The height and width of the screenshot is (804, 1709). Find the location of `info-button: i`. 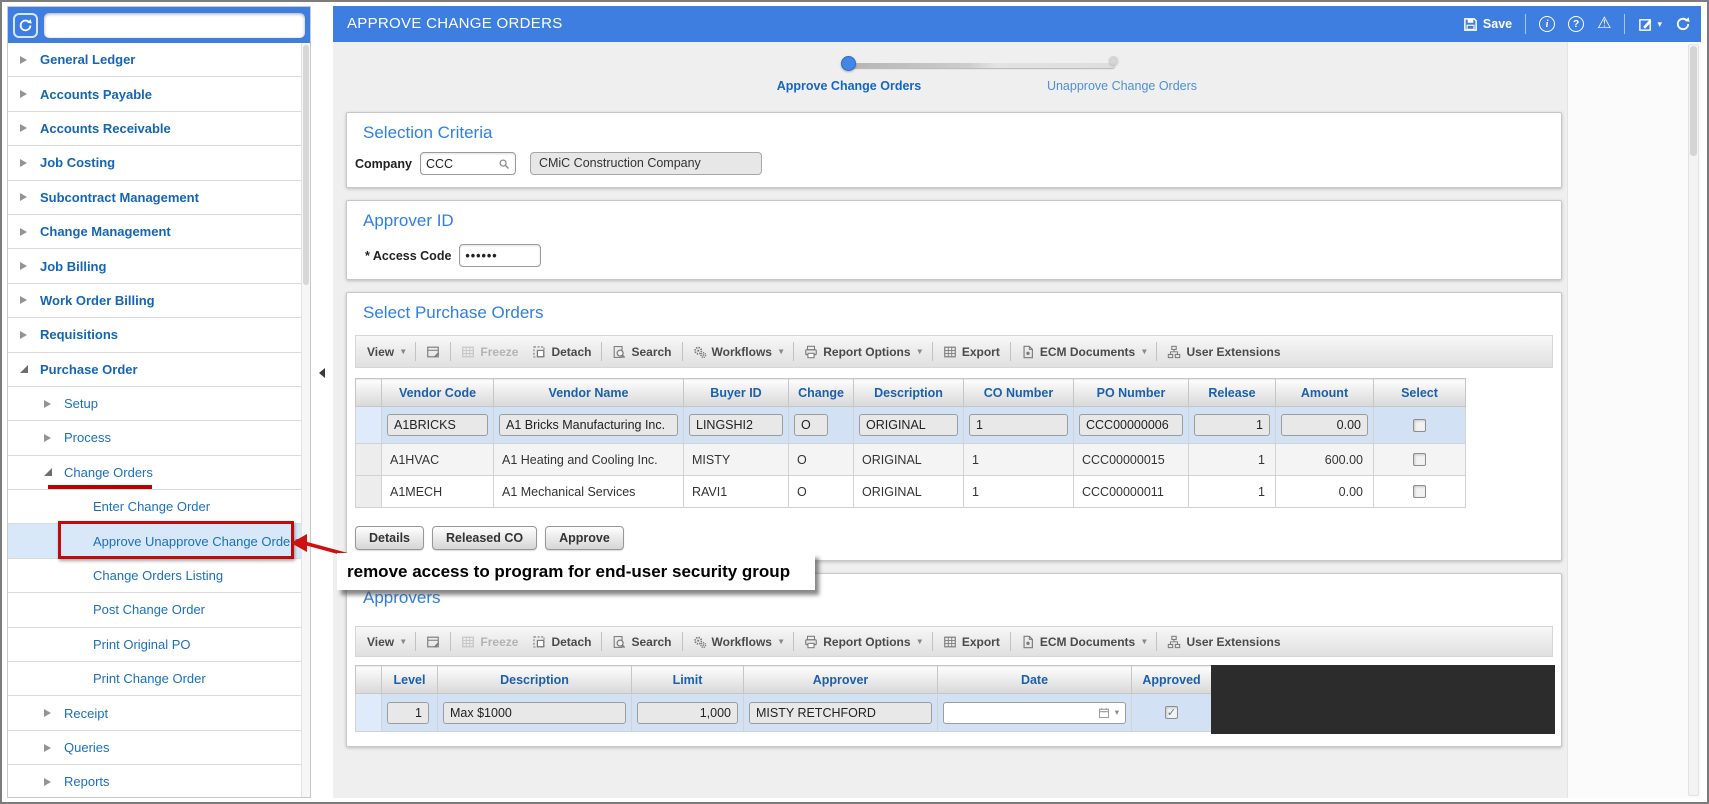

info-button: i is located at coordinates (1547, 24).